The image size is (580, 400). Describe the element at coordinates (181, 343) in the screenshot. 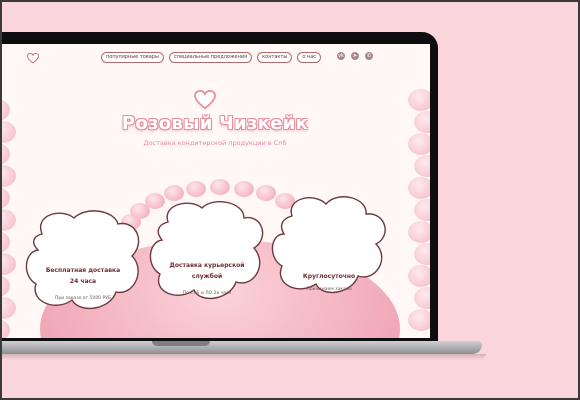

I see `laptop-notch` at that location.